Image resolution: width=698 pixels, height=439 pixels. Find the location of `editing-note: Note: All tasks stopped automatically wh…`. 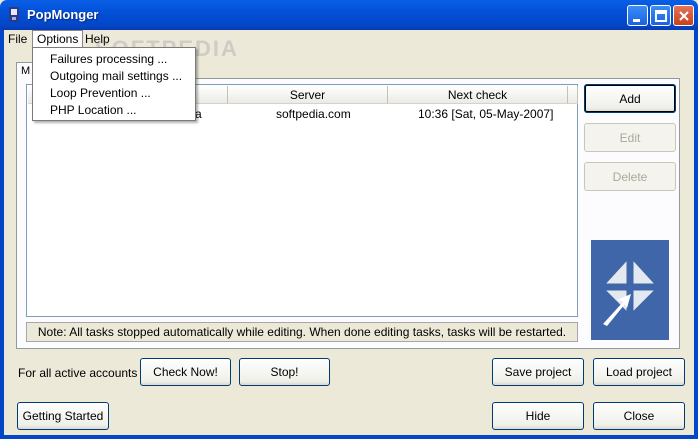

editing-note: Note: All tasks stopped automatically wh… is located at coordinates (302, 332).